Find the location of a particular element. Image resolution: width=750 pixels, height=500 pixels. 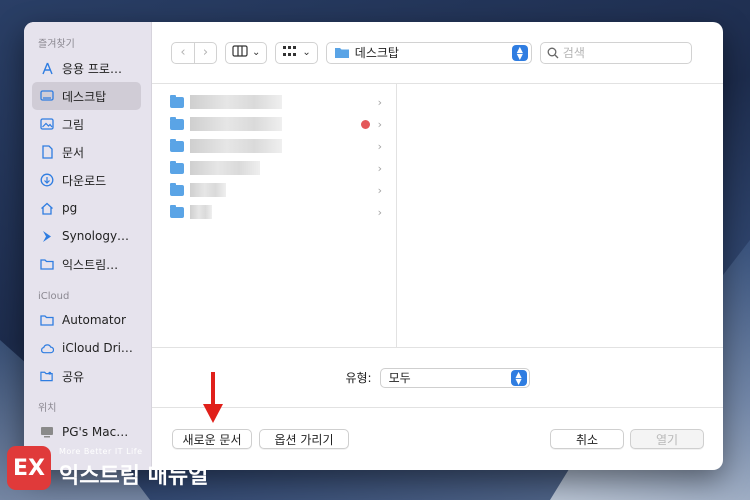

format-row: 유형: 모두 ▲ ▼ is located at coordinates (437, 378).